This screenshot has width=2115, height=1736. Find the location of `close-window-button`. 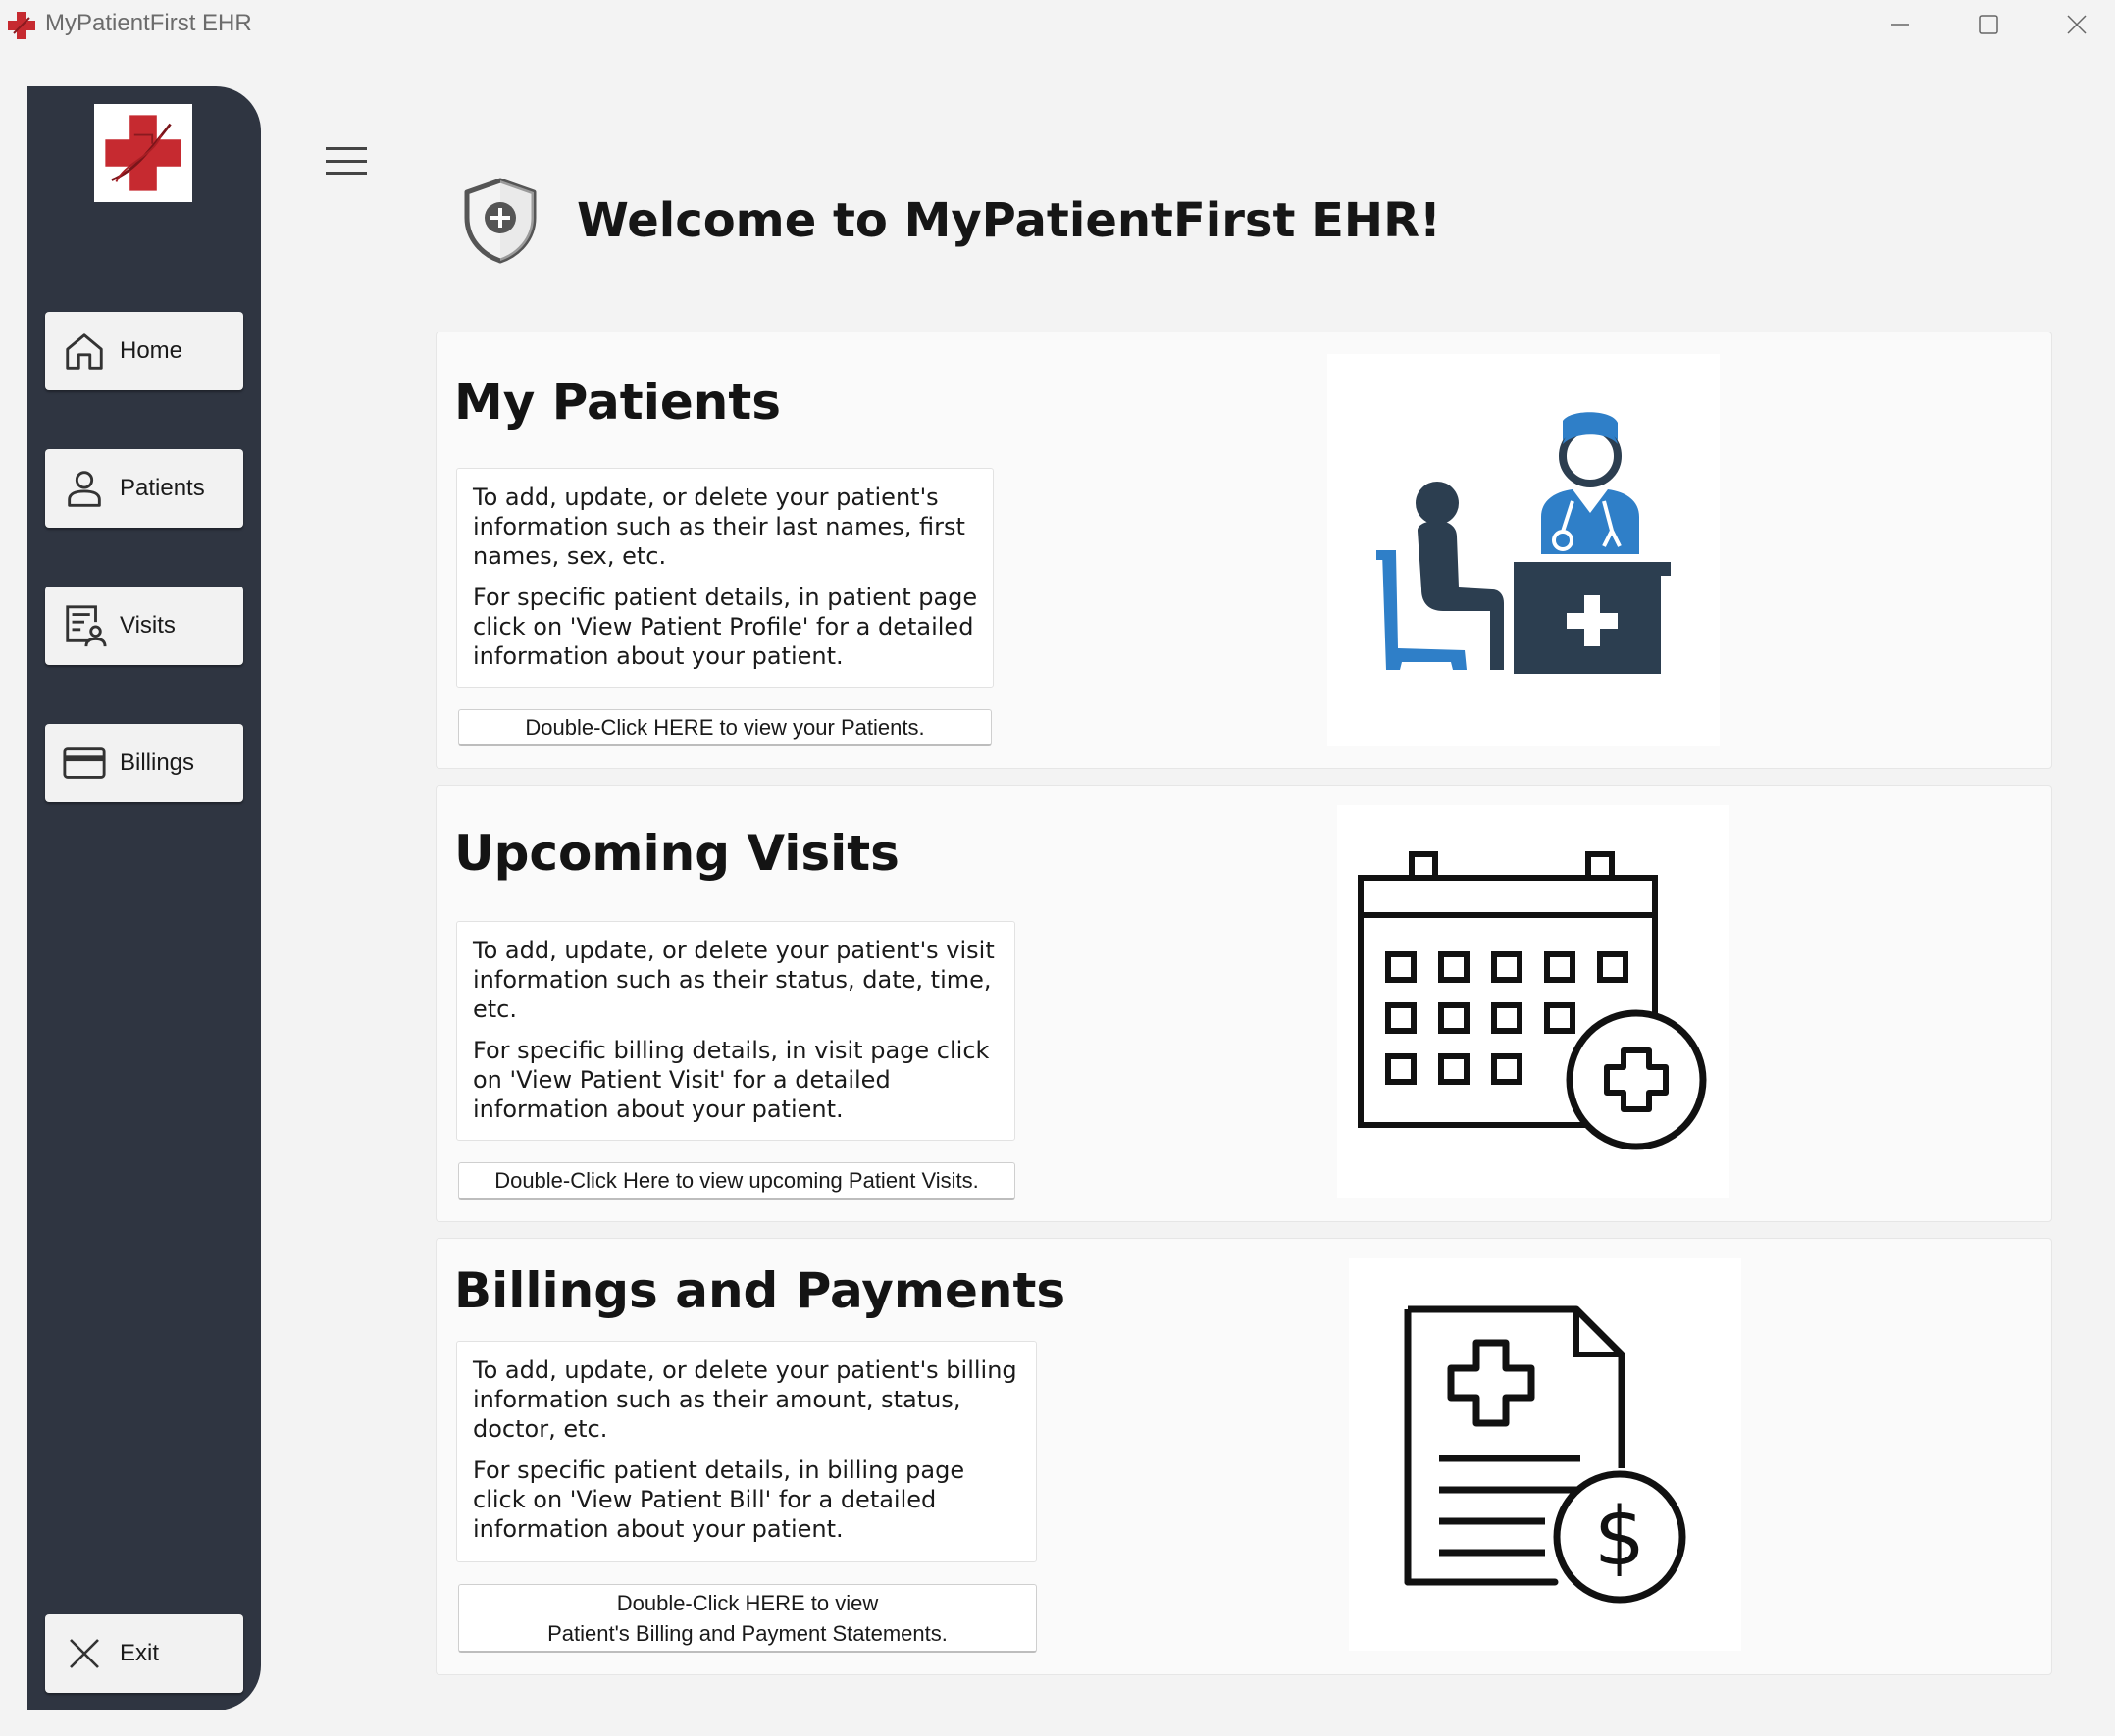

close-window-button is located at coordinates (2074, 25).